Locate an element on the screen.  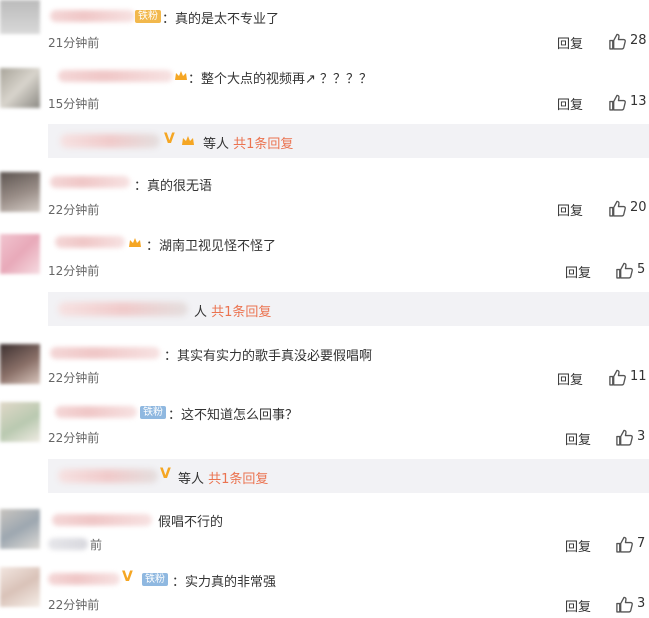
like-count: 11 is located at coordinates (638, 376).